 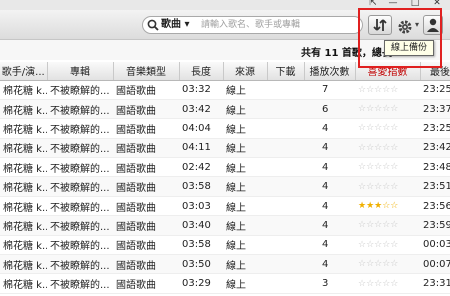 I want to click on maximize-button: □, so click(x=415, y=4).